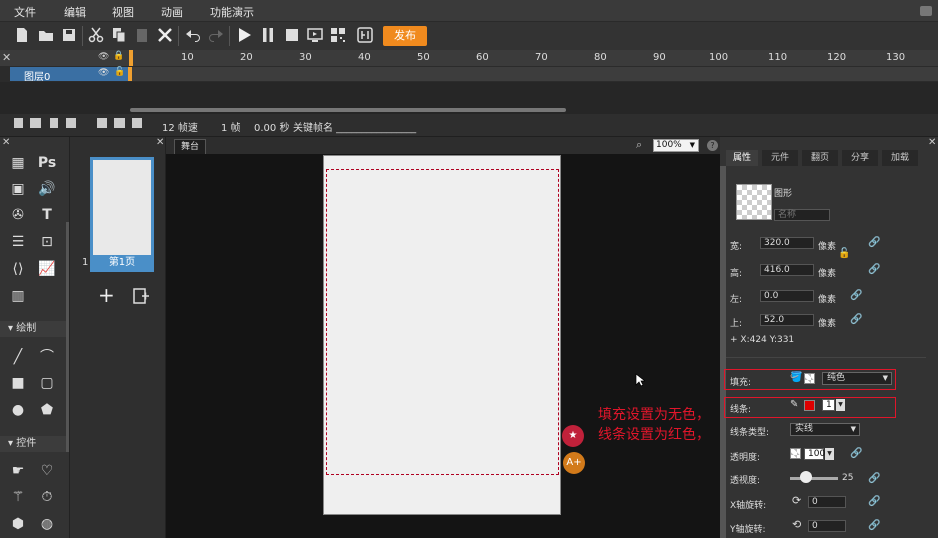 This screenshot has height=538, width=938. What do you see at coordinates (18, 357) in the screenshot?
I see `line-tool-icon: ╱` at bounding box center [18, 357].